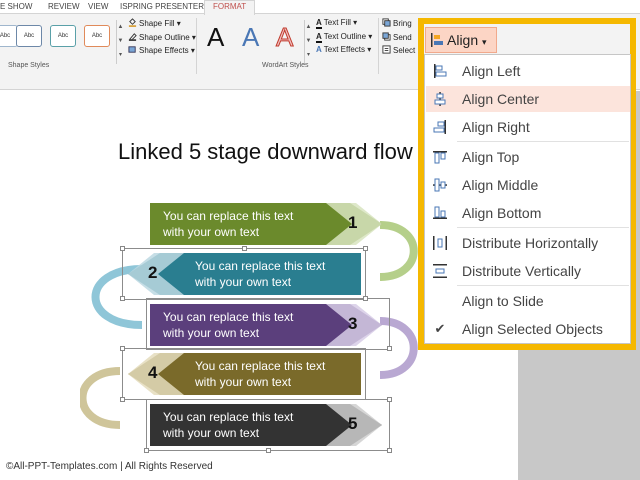 This screenshot has height=480, width=640. Describe the element at coordinates (402, 23) in the screenshot. I see `bring-label: Bring` at that location.